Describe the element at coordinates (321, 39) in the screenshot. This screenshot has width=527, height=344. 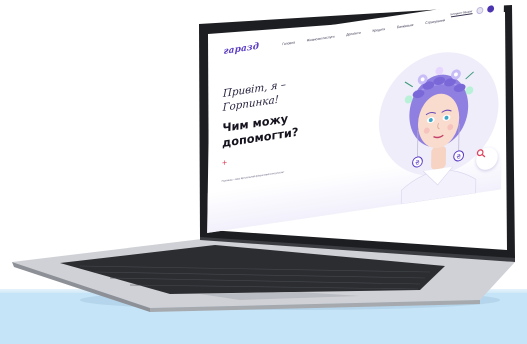
I see `nav-item-financial-services: Фінансові послуги` at that location.